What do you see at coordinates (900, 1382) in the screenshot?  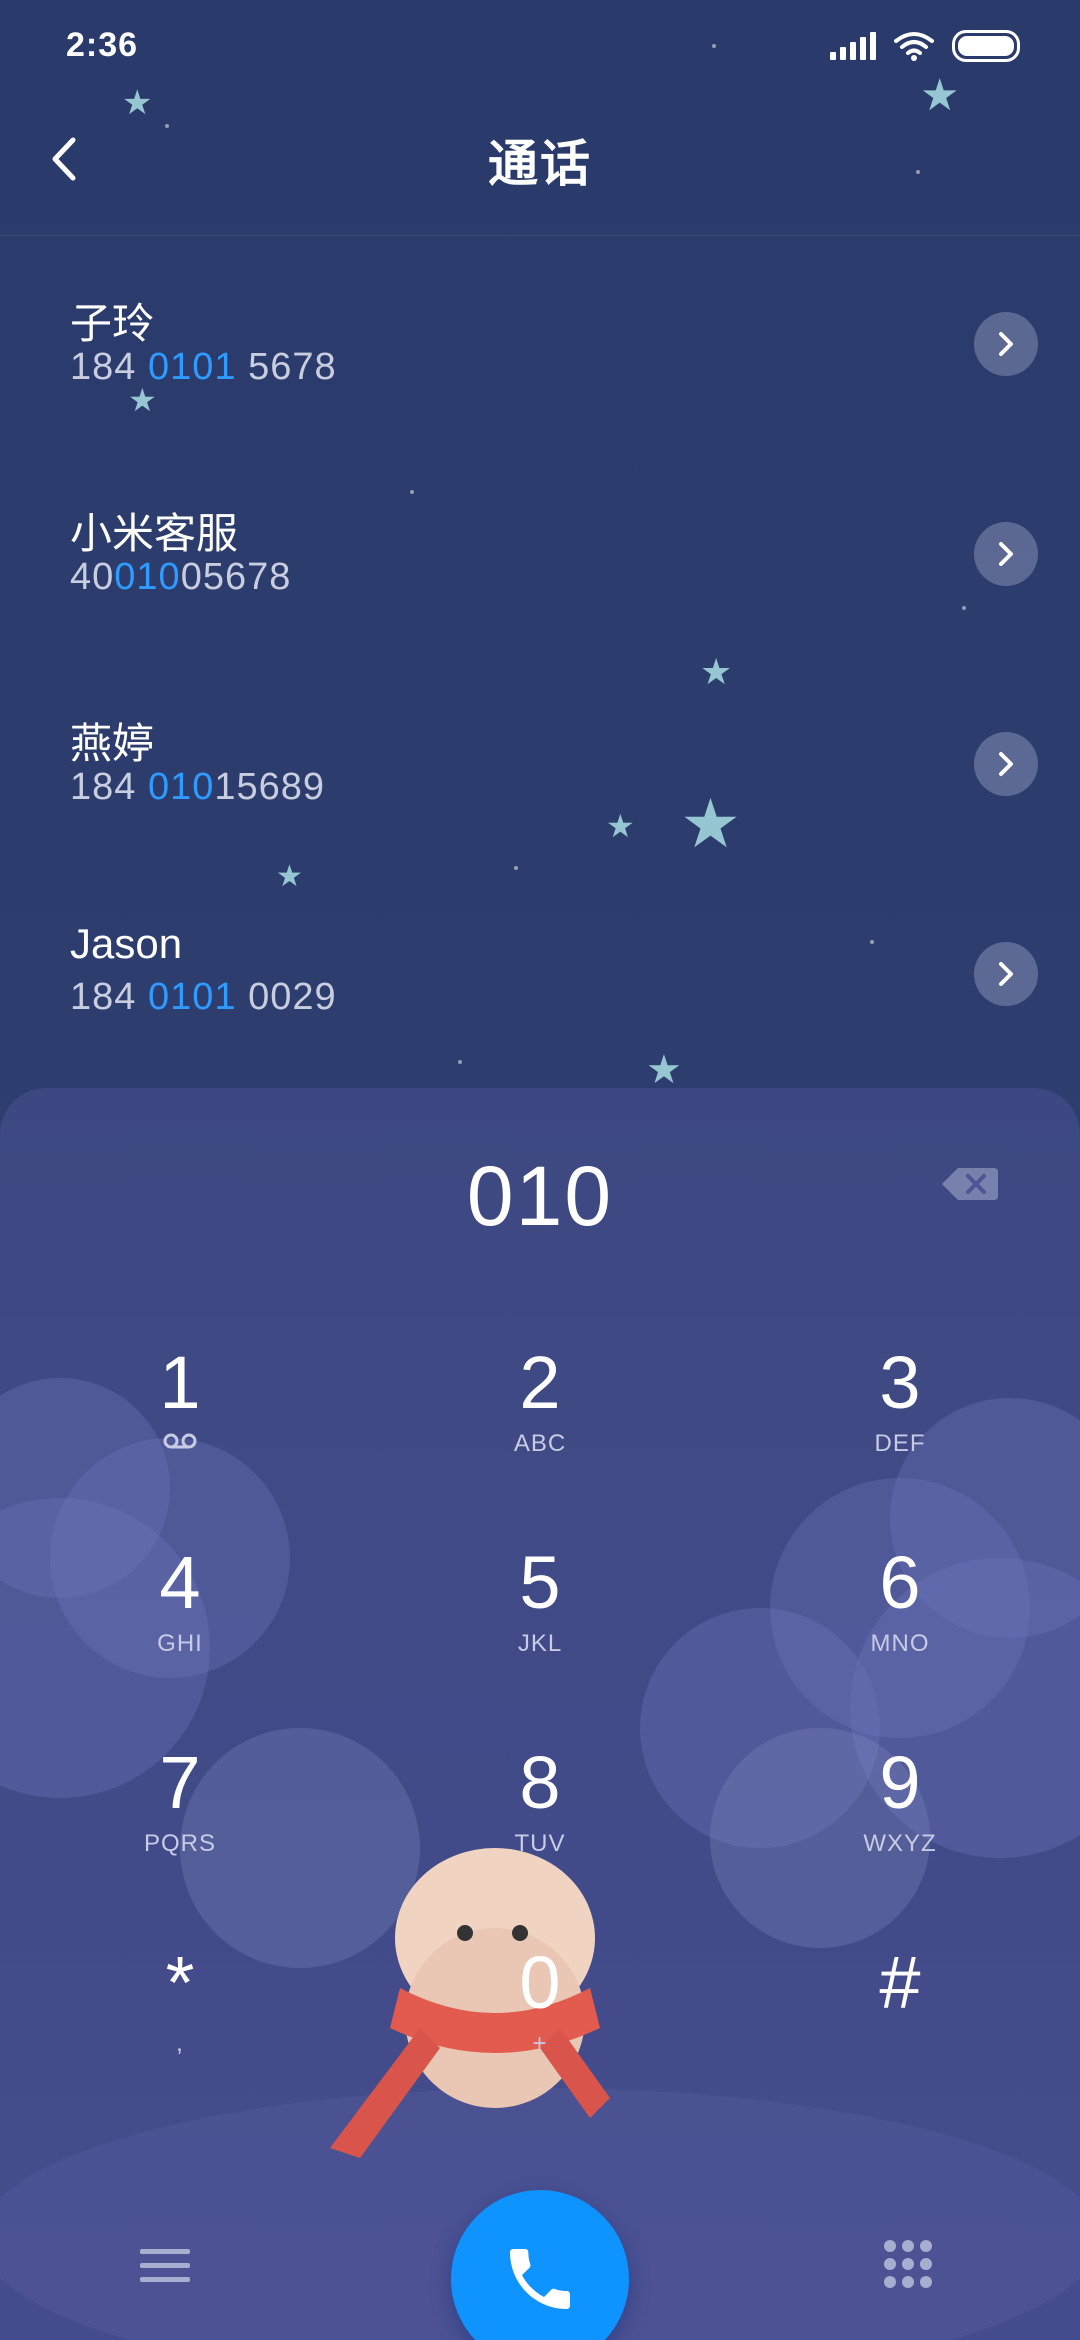 I see `key-digit: 3` at bounding box center [900, 1382].